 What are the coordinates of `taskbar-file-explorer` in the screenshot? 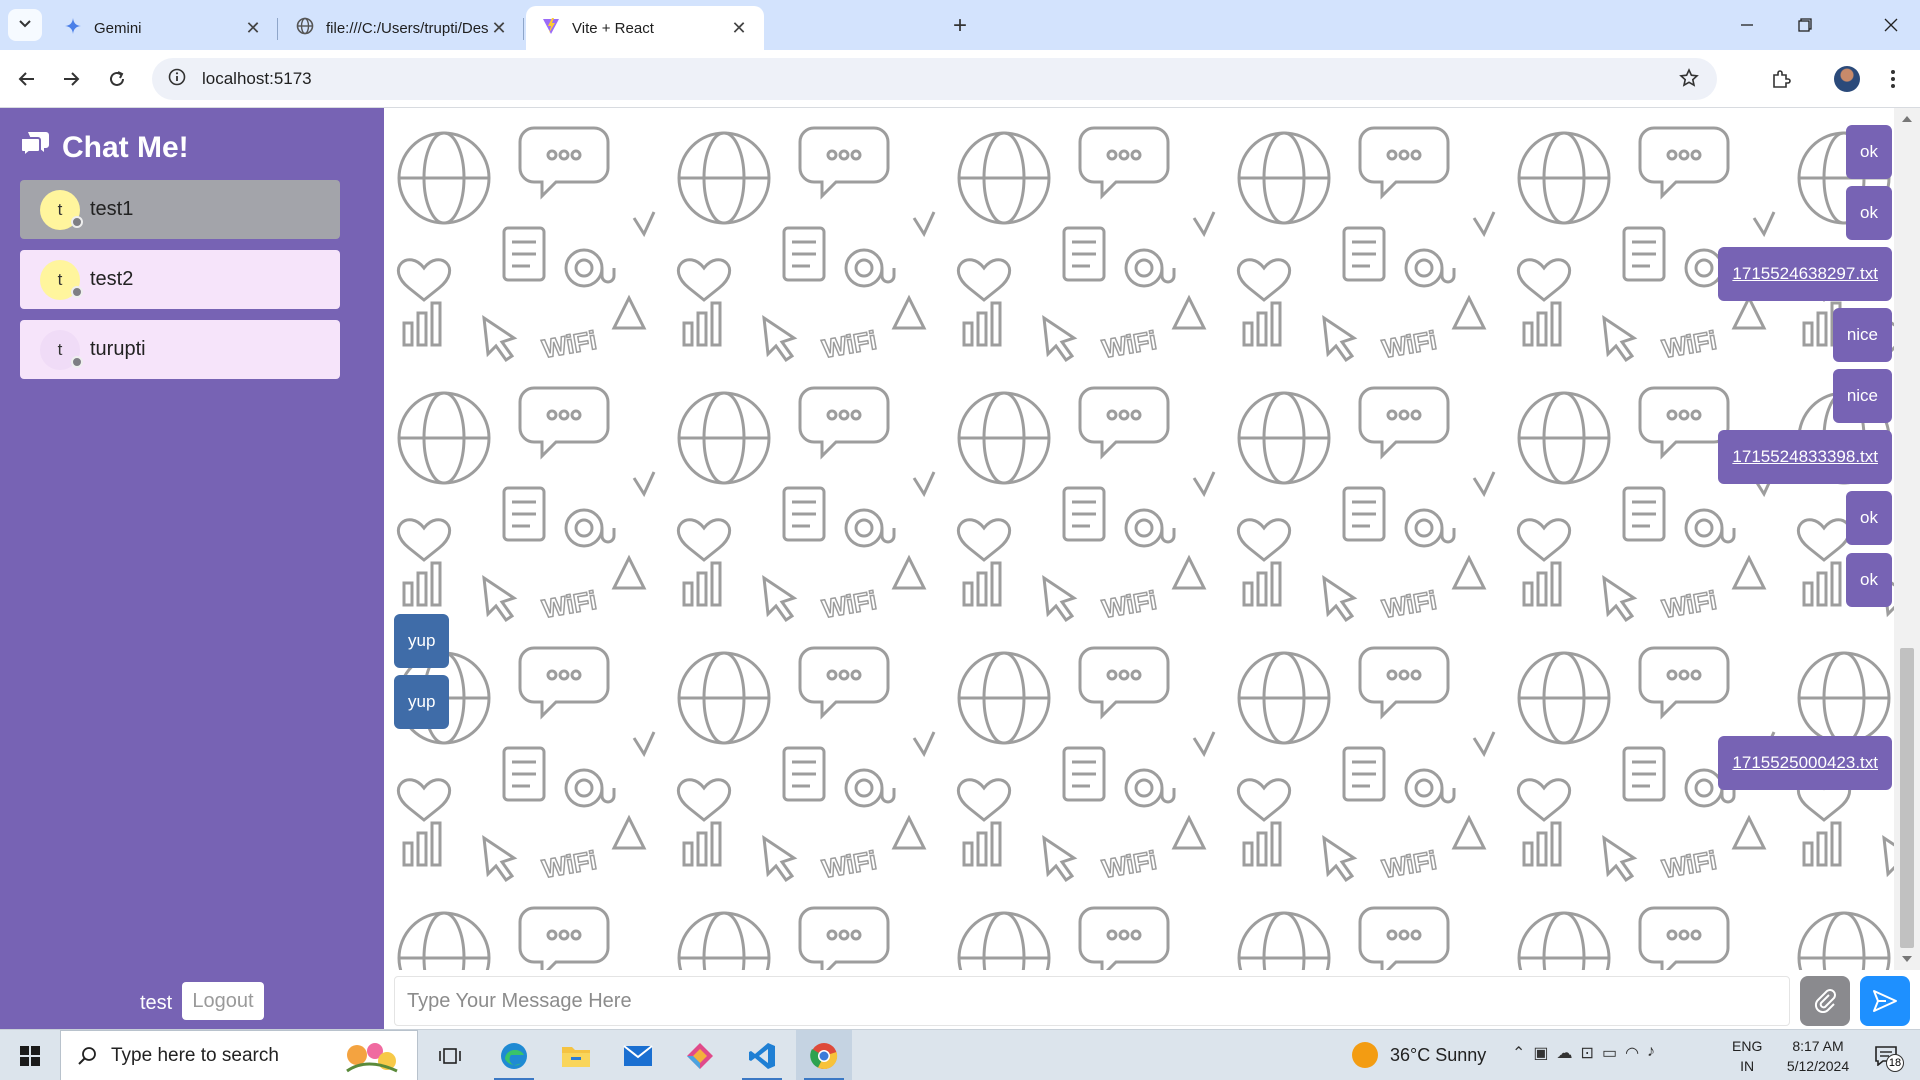 It's located at (576, 1055).